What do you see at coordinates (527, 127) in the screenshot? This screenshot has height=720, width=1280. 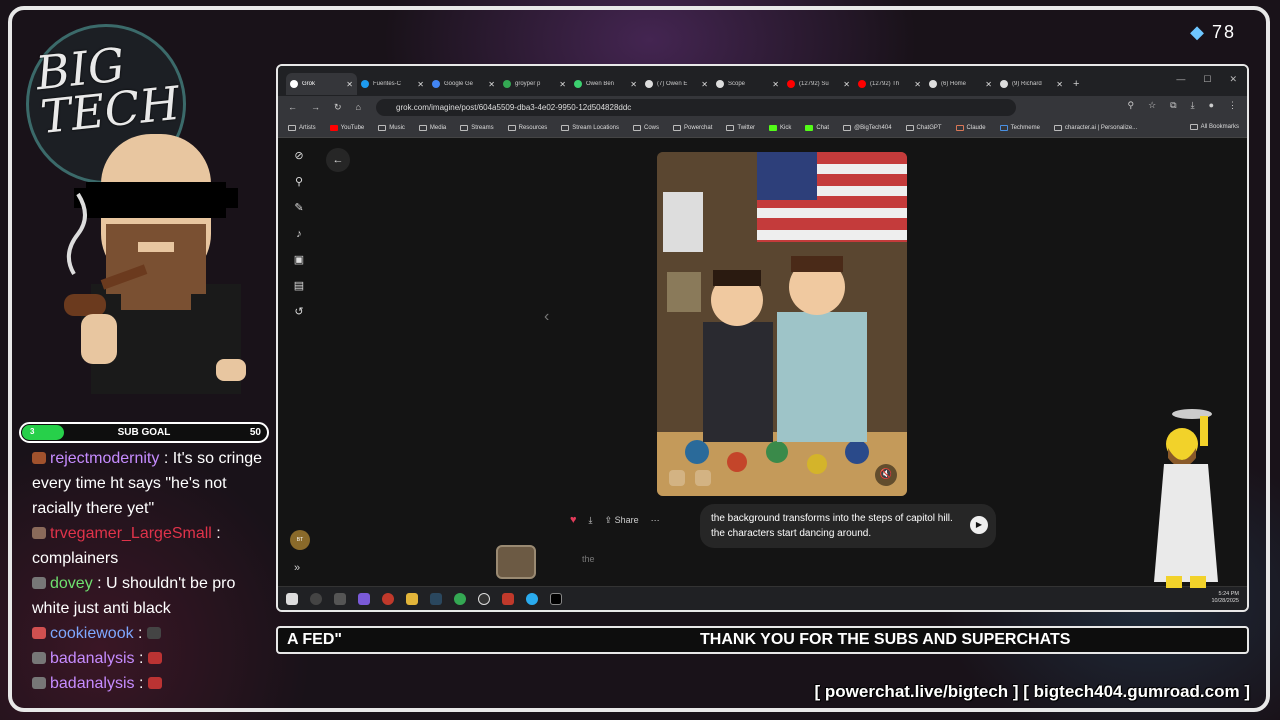 I see `bookmark-item: Resources` at bounding box center [527, 127].